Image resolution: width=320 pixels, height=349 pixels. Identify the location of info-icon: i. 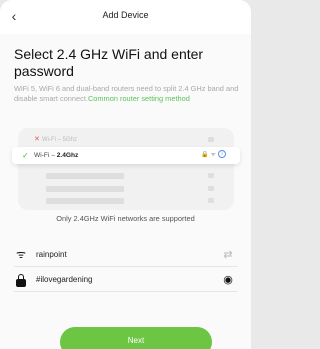
(222, 154).